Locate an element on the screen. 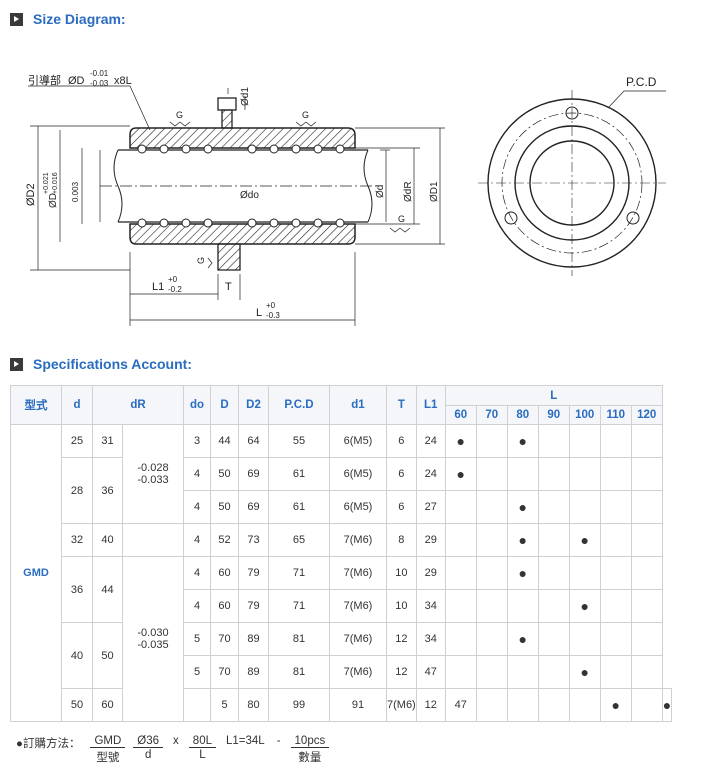  header-type: 型式 is located at coordinates (36, 405).